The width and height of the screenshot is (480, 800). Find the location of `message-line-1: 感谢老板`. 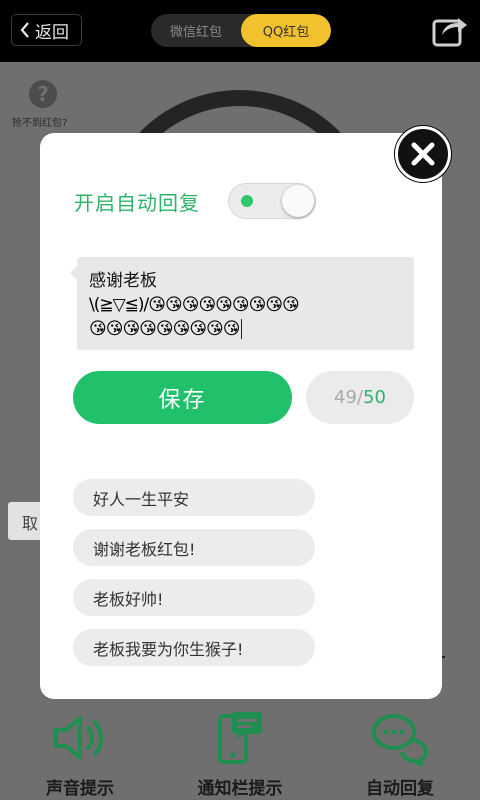

message-line-1: 感谢老板 is located at coordinates (123, 281).